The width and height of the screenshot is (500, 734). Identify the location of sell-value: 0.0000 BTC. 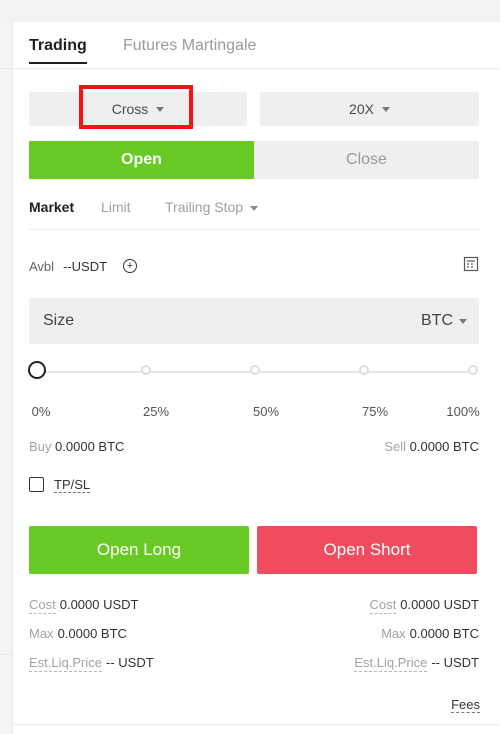
(444, 446).